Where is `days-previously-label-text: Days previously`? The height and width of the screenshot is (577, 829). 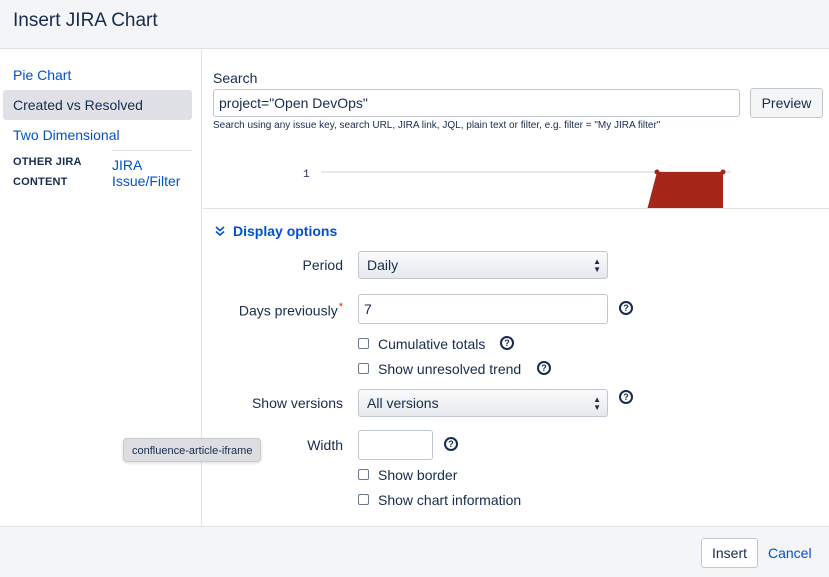 days-previously-label-text: Days previously is located at coordinates (288, 310).